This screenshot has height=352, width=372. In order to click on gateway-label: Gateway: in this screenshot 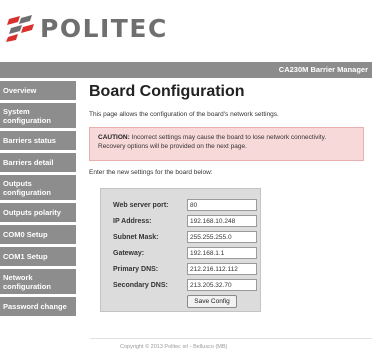, I will do `click(129, 253)`.